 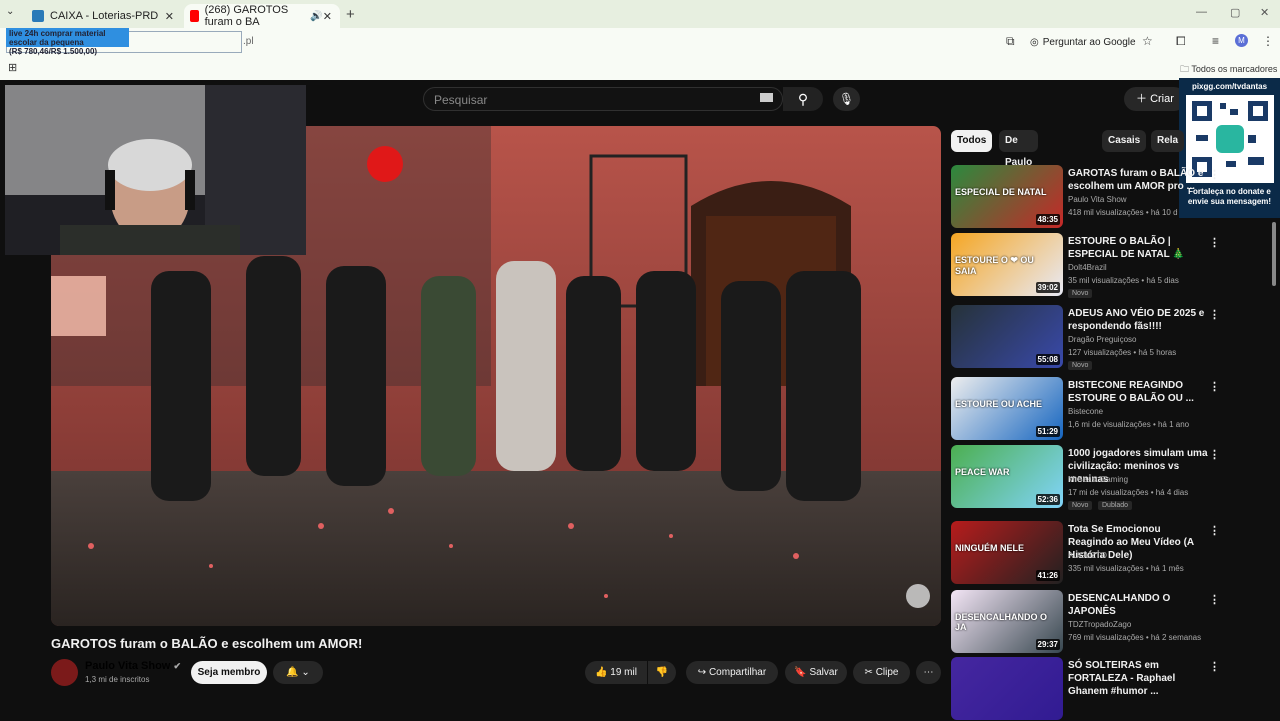 I want to click on channel-label: TDZTropadoZago, so click(x=1100, y=624).